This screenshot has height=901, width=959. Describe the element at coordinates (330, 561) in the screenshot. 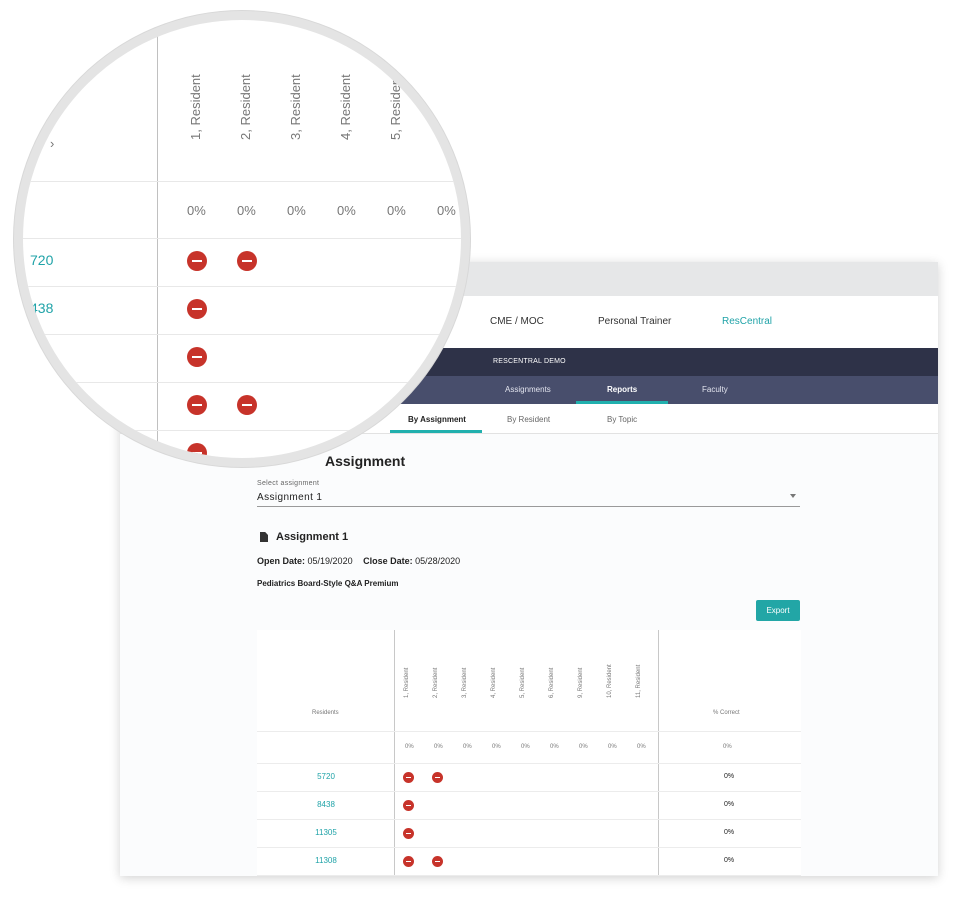

I see `open-date-value: 05/19/2020` at that location.